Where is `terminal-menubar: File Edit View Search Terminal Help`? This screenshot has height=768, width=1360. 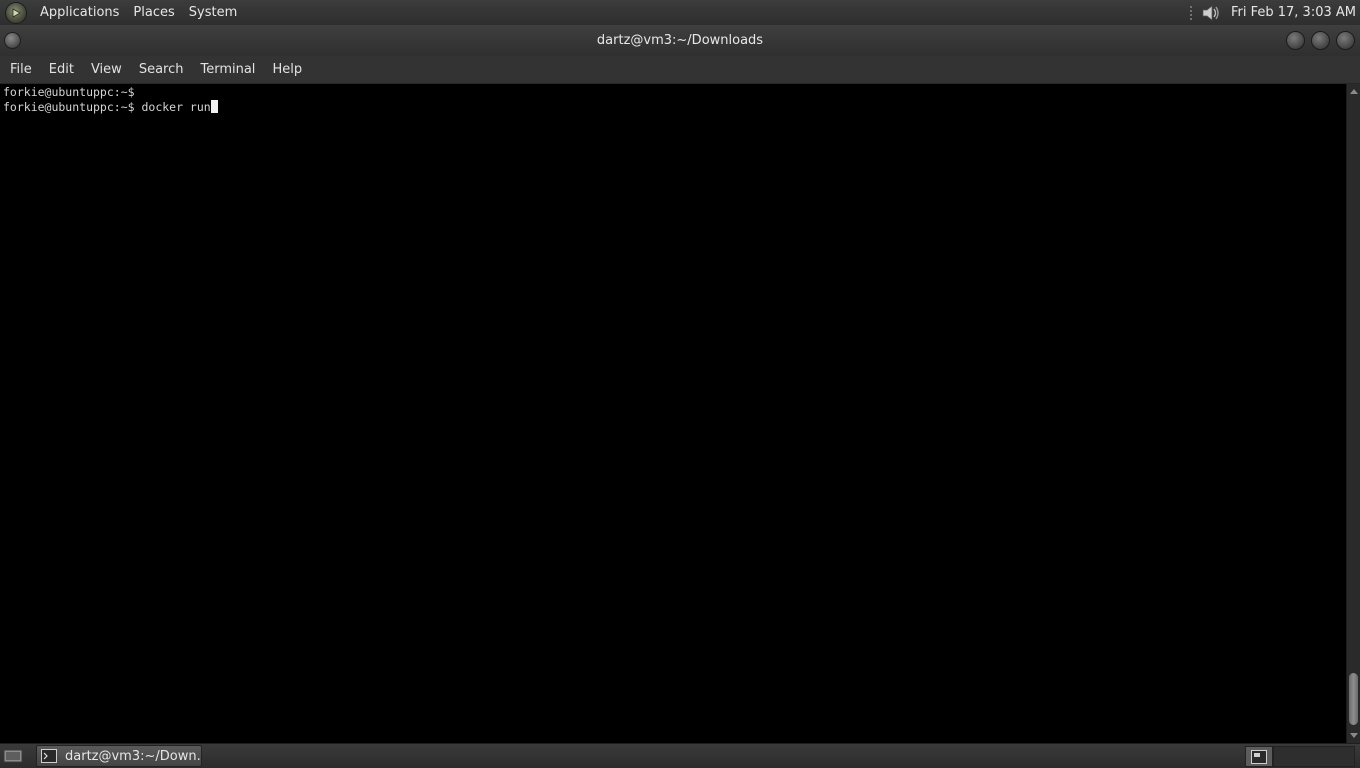 terminal-menubar: File Edit View Search Terminal Help is located at coordinates (680, 70).